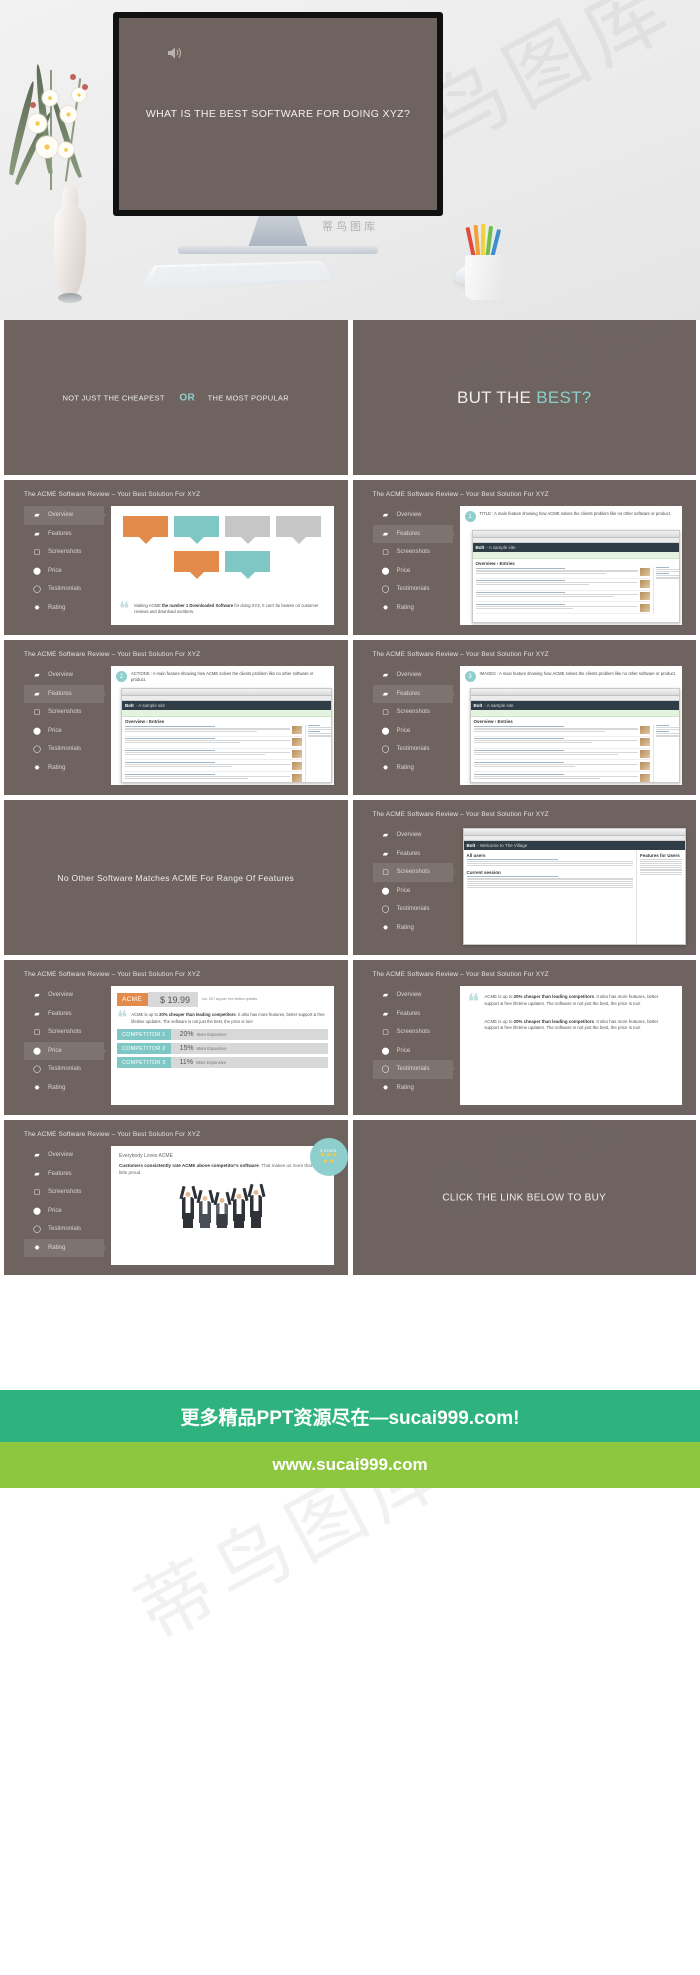 The width and height of the screenshot is (700, 1975). I want to click on sidebar-item-label: Screenshots, so click(413, 712).